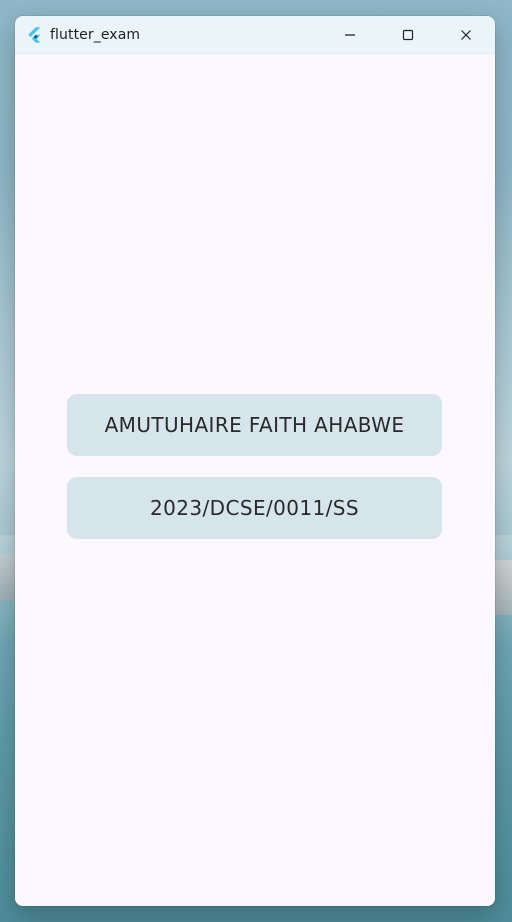 The height and width of the screenshot is (922, 512). I want to click on student-name-card: AMUTUHAIRE FAITH AHABWE, so click(254, 425).